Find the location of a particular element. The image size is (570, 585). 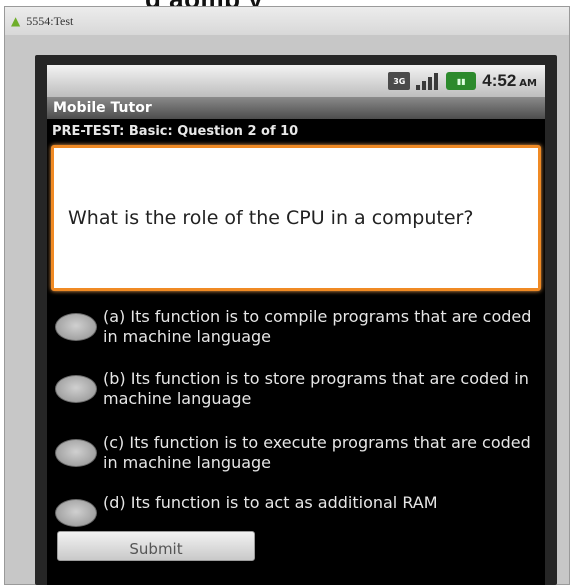

signal-icon is located at coordinates (428, 81).